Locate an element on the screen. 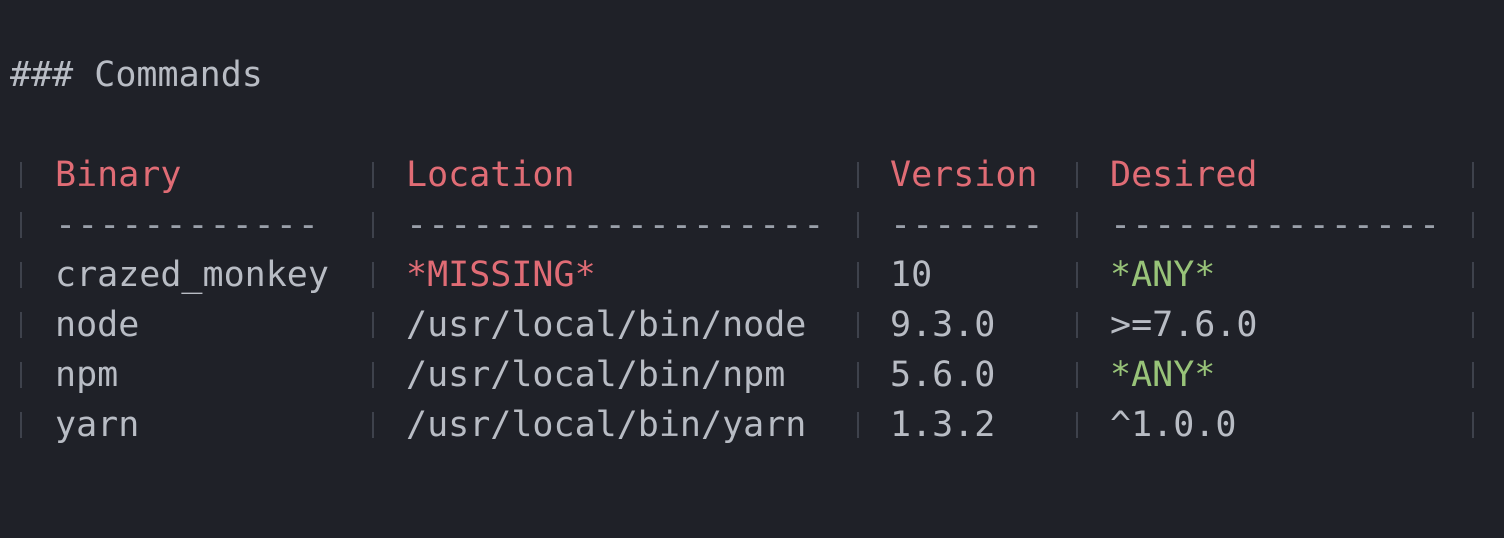 This screenshot has width=1504, height=538. binary-cell: crazed_monkey is located at coordinates (192, 275).